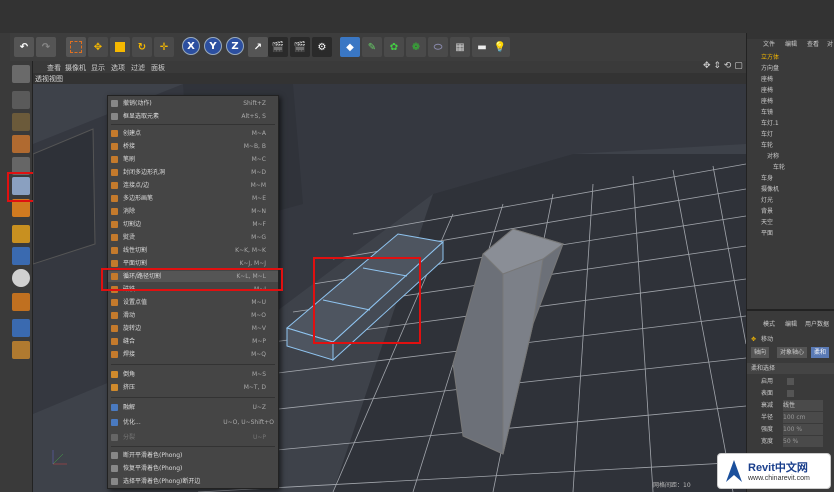 This screenshot has width=834, height=492. What do you see at coordinates (372, 47) in the screenshot?
I see `spline-pen-icon: ✎` at bounding box center [372, 47].